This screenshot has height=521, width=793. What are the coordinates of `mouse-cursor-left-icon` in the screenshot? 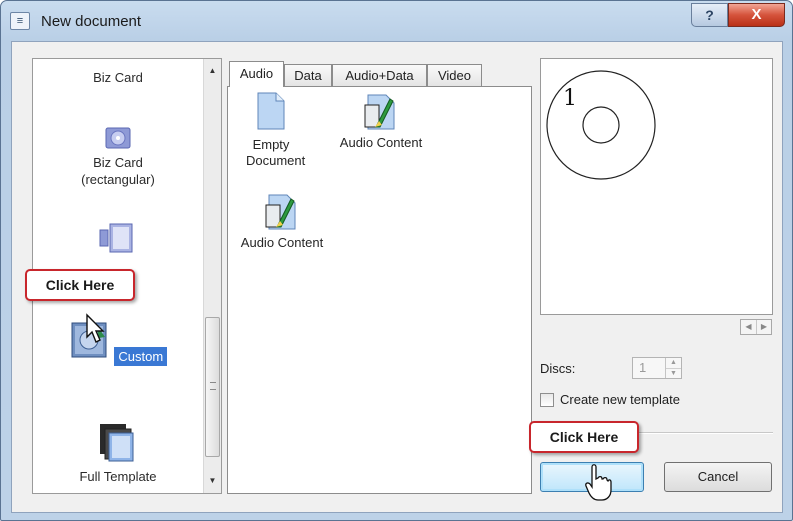 It's located at (95, 328).